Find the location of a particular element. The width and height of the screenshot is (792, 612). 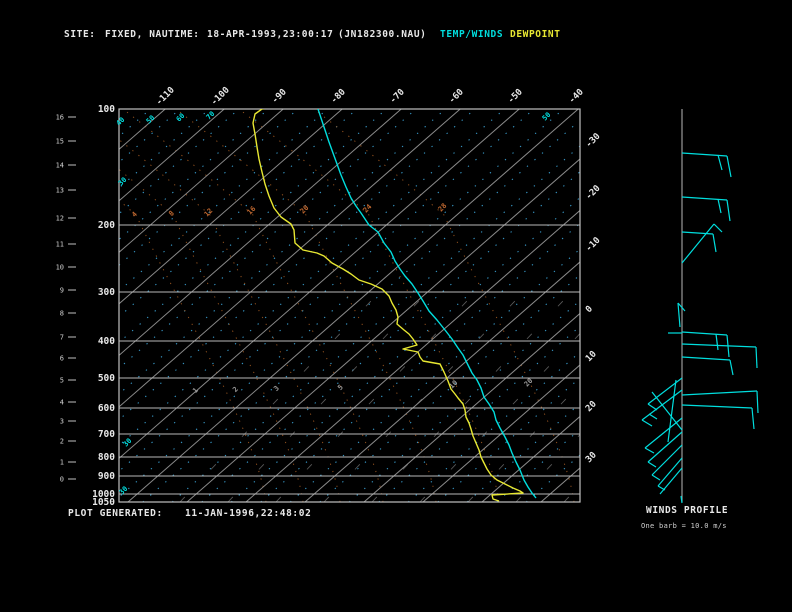

height-axis-ticks: 012345678910111213141516 is located at coordinates (66, 299).